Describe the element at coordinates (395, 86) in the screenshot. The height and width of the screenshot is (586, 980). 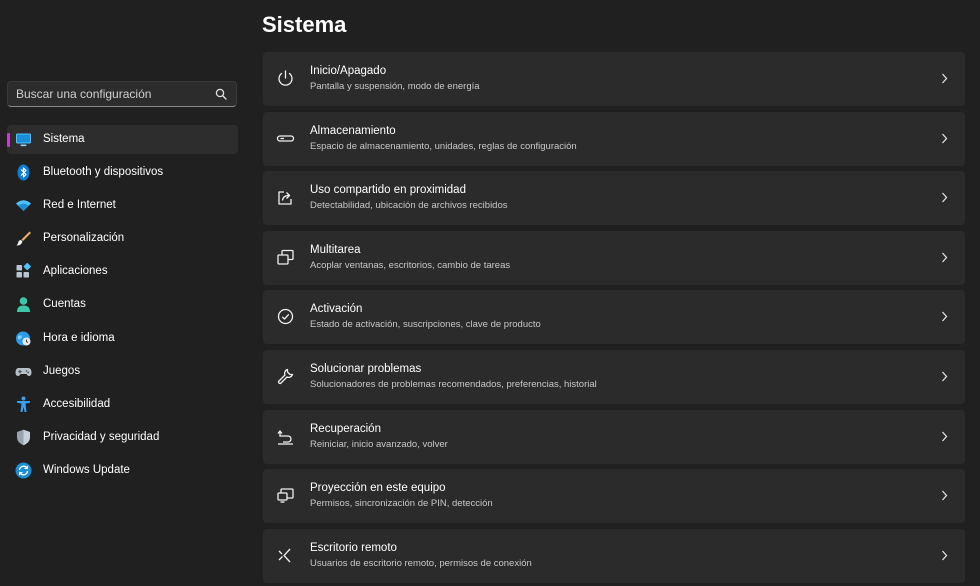
I see `card-description: Pantalla y suspensión, modo de energía` at that location.